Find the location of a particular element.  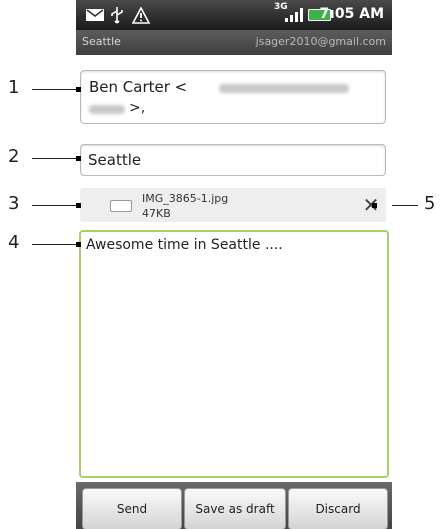

callout-3-line is located at coordinates (55, 205).